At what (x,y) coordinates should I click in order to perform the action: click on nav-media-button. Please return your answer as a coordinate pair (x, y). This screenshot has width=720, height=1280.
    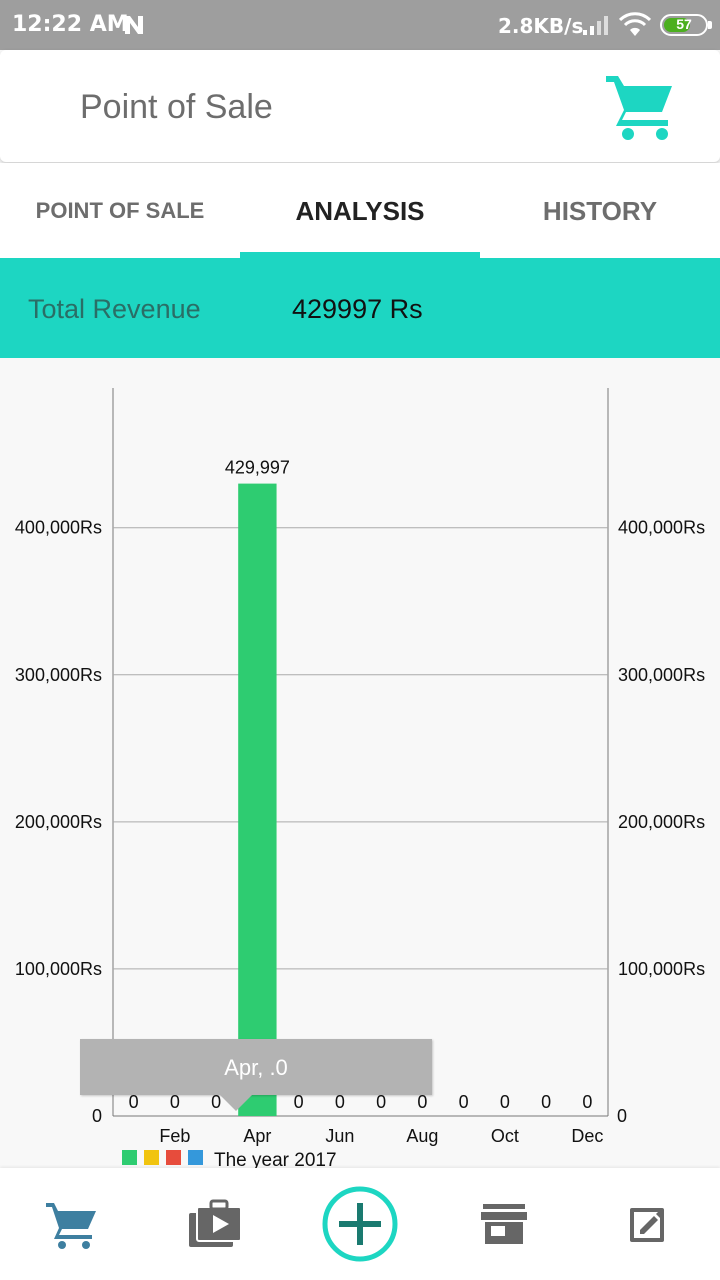
    Looking at the image, I should click on (216, 1224).